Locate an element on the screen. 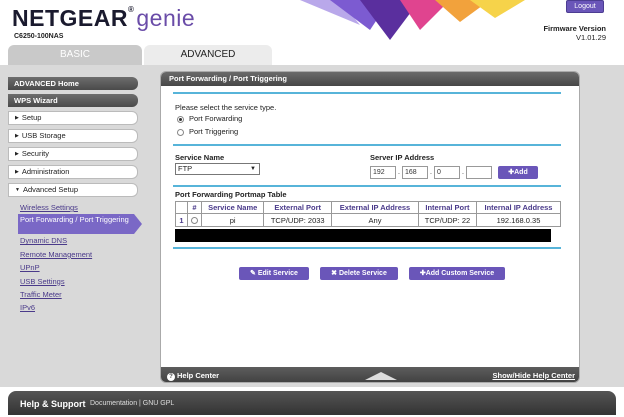  service-name-label: Service Name is located at coordinates (200, 157).